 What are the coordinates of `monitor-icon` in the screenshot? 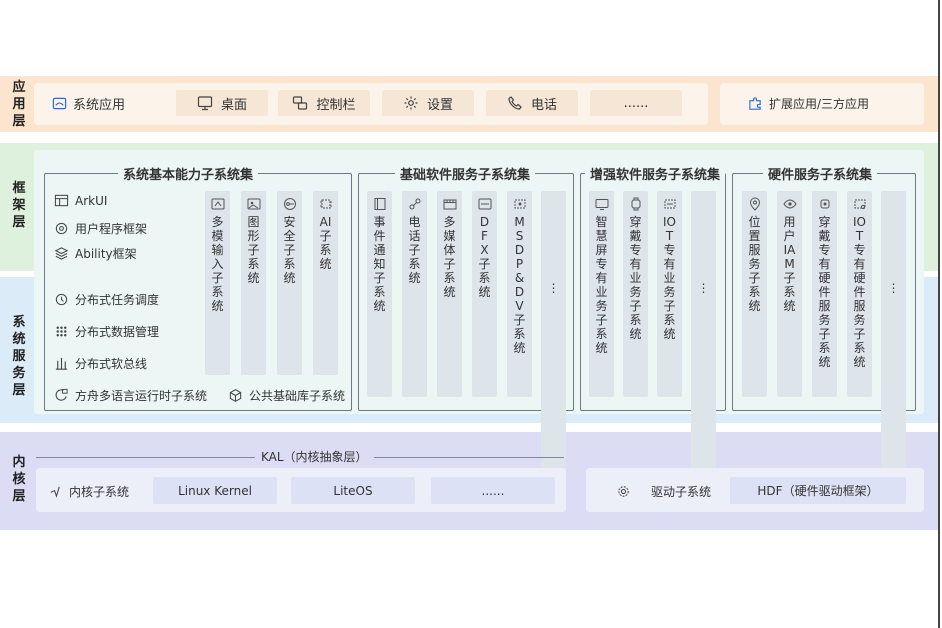 It's located at (205, 103).